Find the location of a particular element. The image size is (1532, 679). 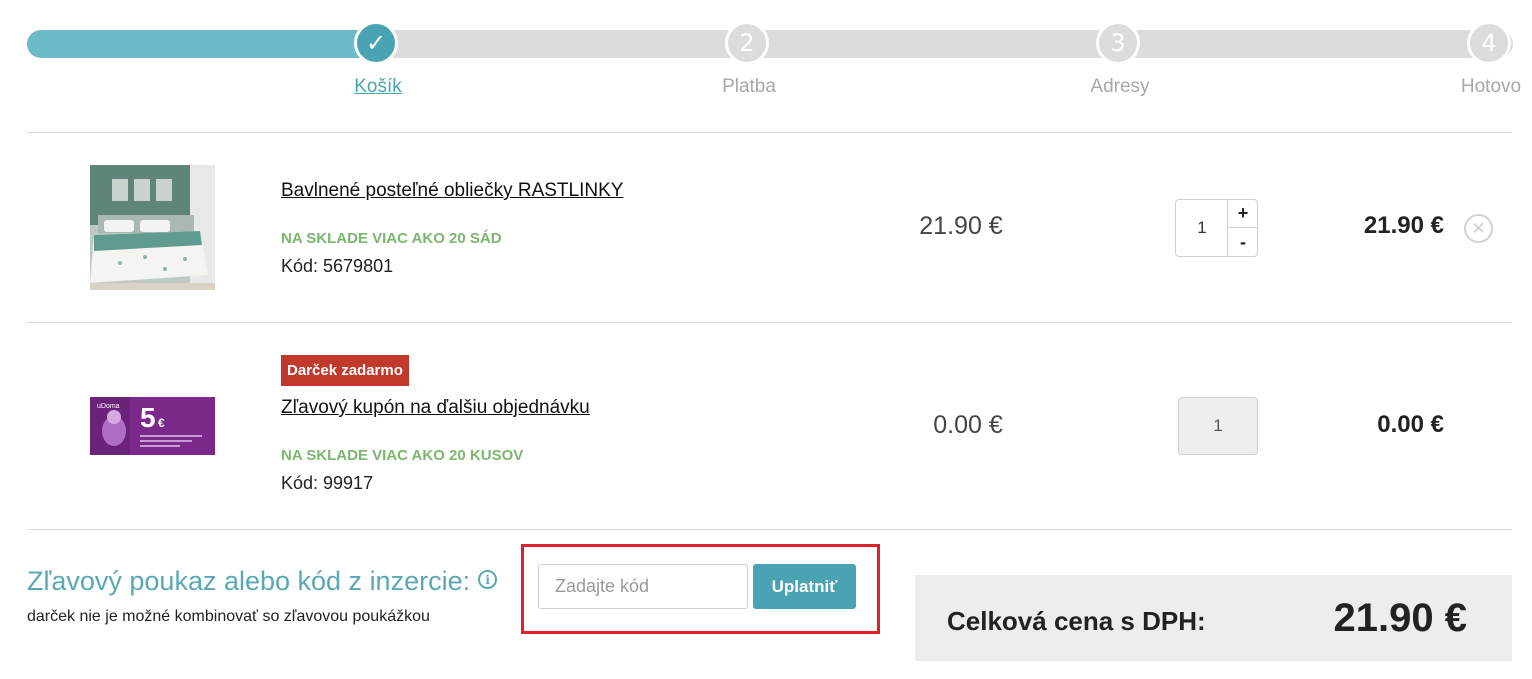

quantity-stepper: 1 + - is located at coordinates (1216, 228).